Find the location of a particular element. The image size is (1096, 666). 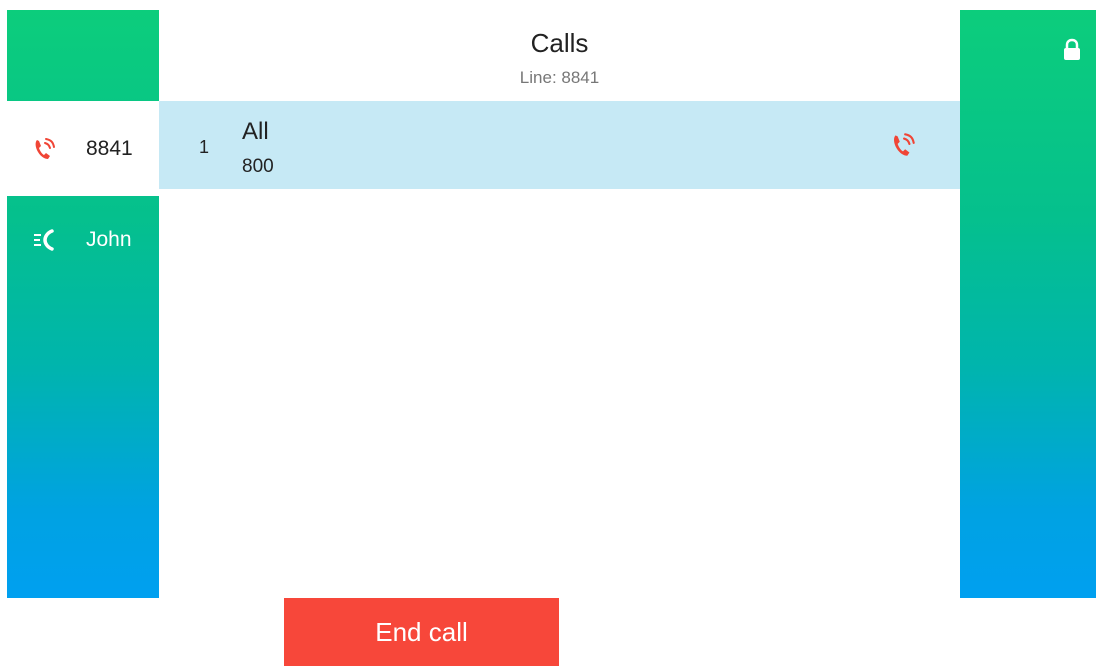

call-index: 1 is located at coordinates (204, 147).